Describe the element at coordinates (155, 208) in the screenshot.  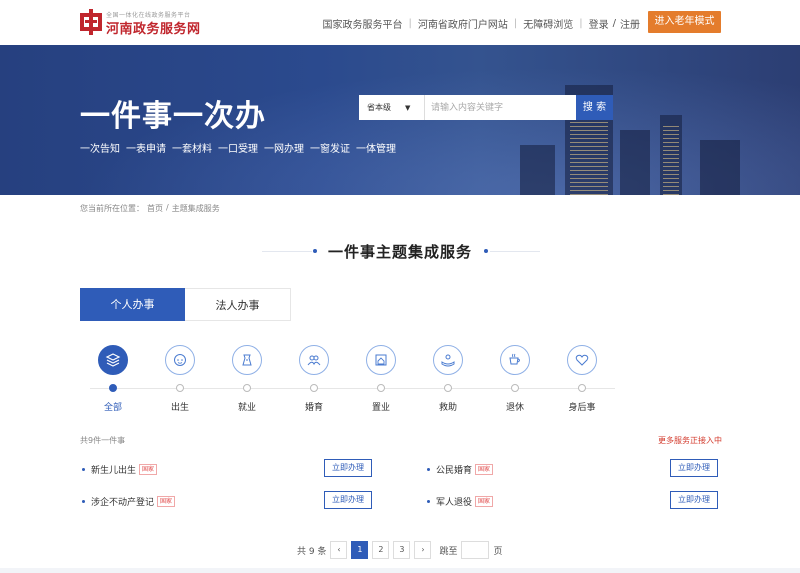
I see `breadcrumb-home: 首页` at that location.